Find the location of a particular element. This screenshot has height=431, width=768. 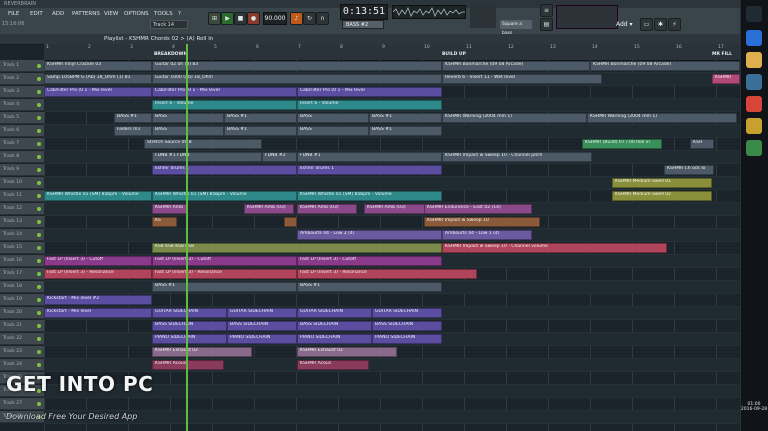

taskbar-search-icon is located at coordinates (754, 14).